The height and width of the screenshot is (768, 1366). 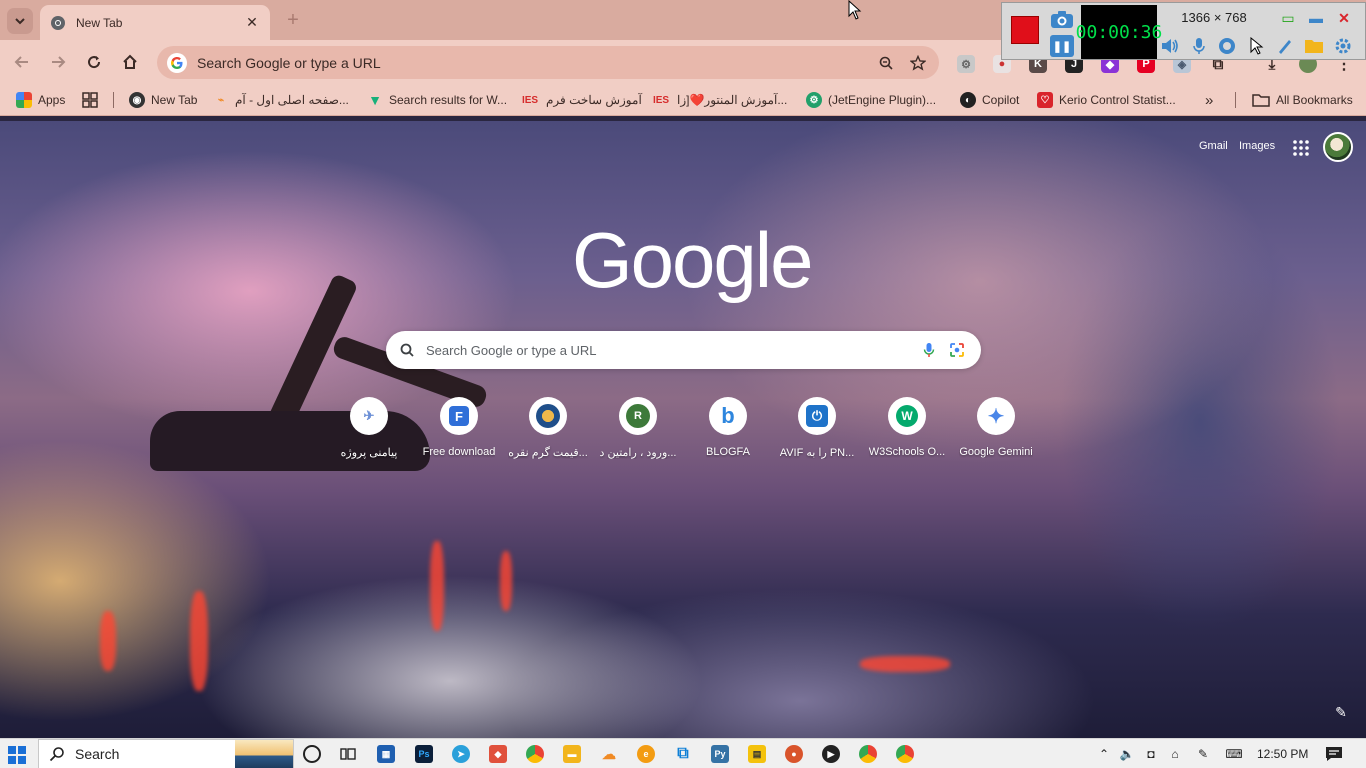 What do you see at coordinates (369, 432) in the screenshot?
I see `shortcut-tile: ✈ پیامنی پروژه` at bounding box center [369, 432].